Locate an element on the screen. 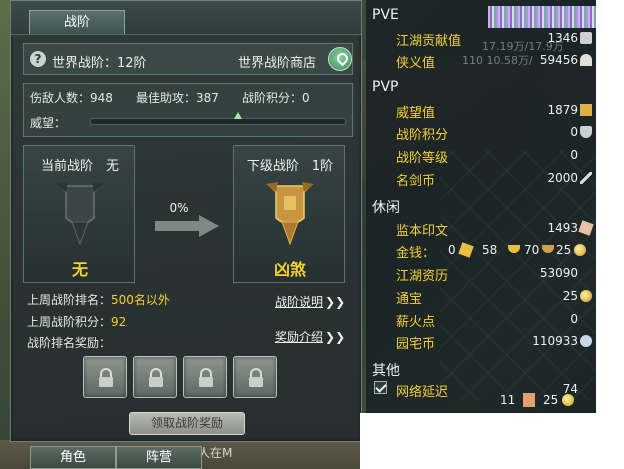  last-week-rank-label: 上周战阶排名： is located at coordinates (69, 300).